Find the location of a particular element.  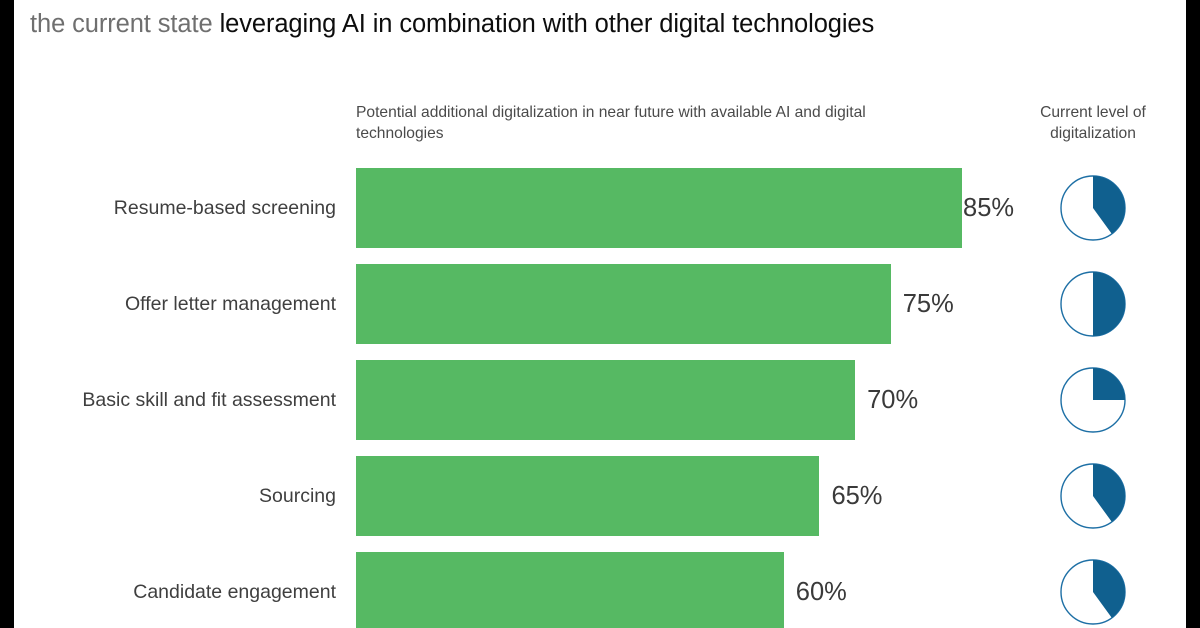

chart-row: Resume-based screening 85% is located at coordinates (600, 208).